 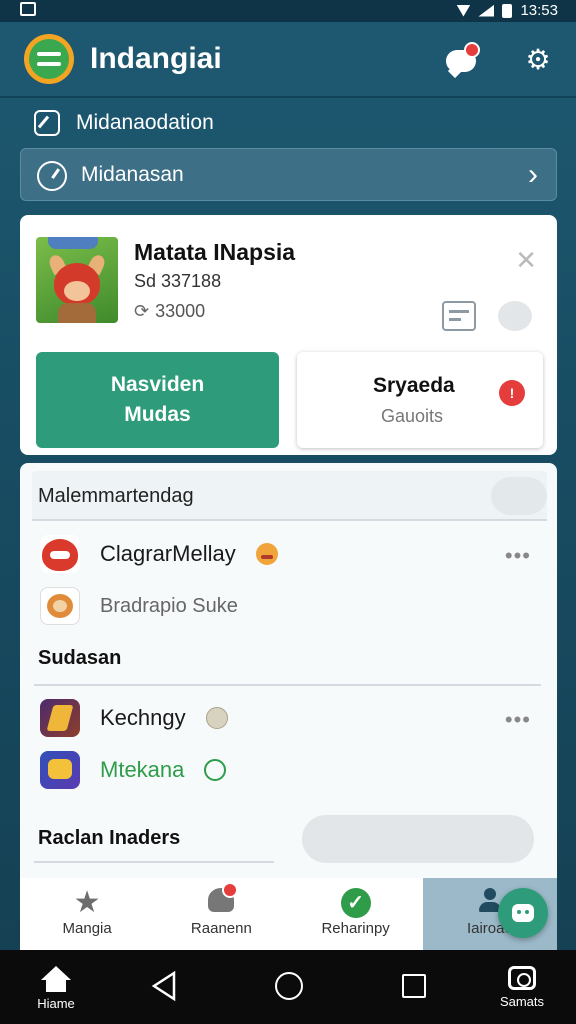 I want to click on people-icon, so click(x=223, y=897).